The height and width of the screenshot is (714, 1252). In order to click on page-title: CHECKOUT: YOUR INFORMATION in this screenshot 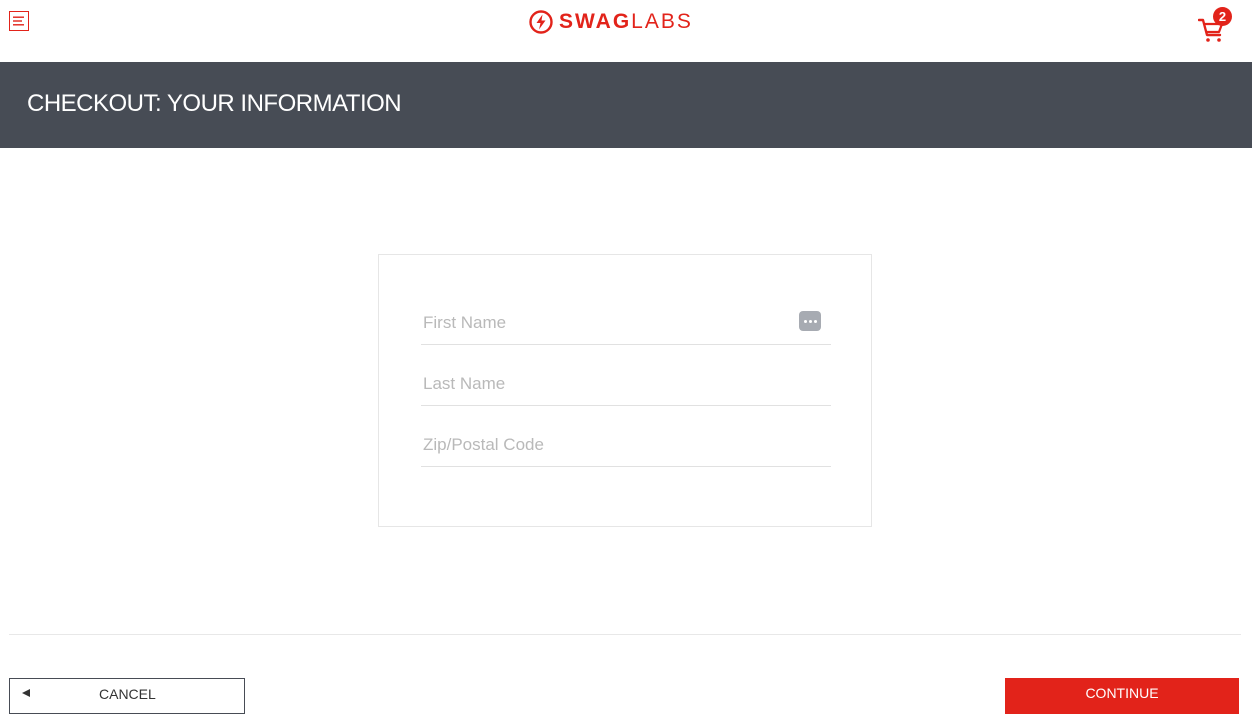, I will do `click(214, 103)`.